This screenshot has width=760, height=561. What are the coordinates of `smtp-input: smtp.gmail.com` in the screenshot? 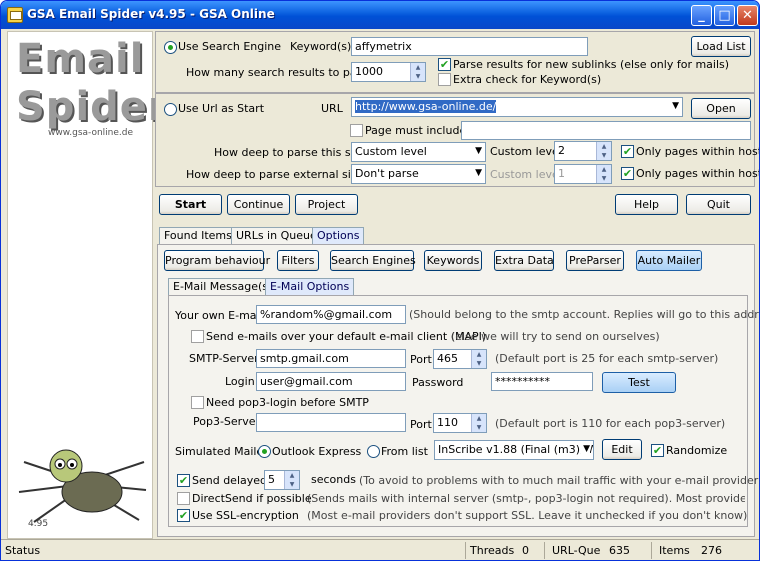 It's located at (331, 358).